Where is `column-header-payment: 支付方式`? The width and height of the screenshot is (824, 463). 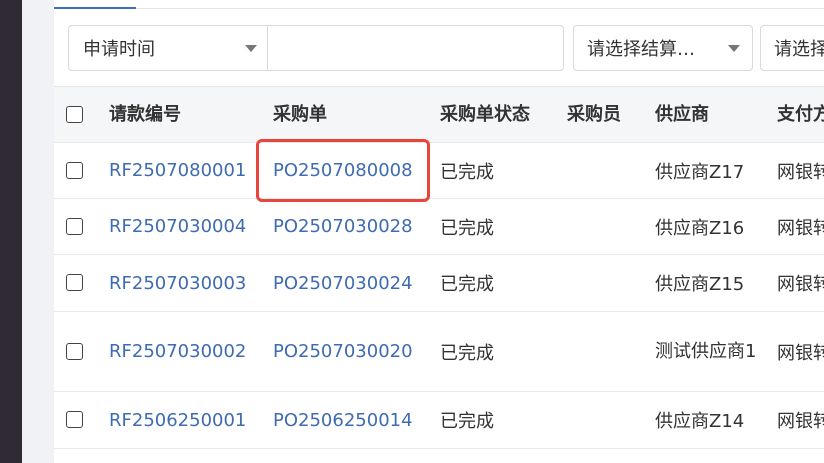 column-header-payment: 支付方式 is located at coordinates (800, 114).